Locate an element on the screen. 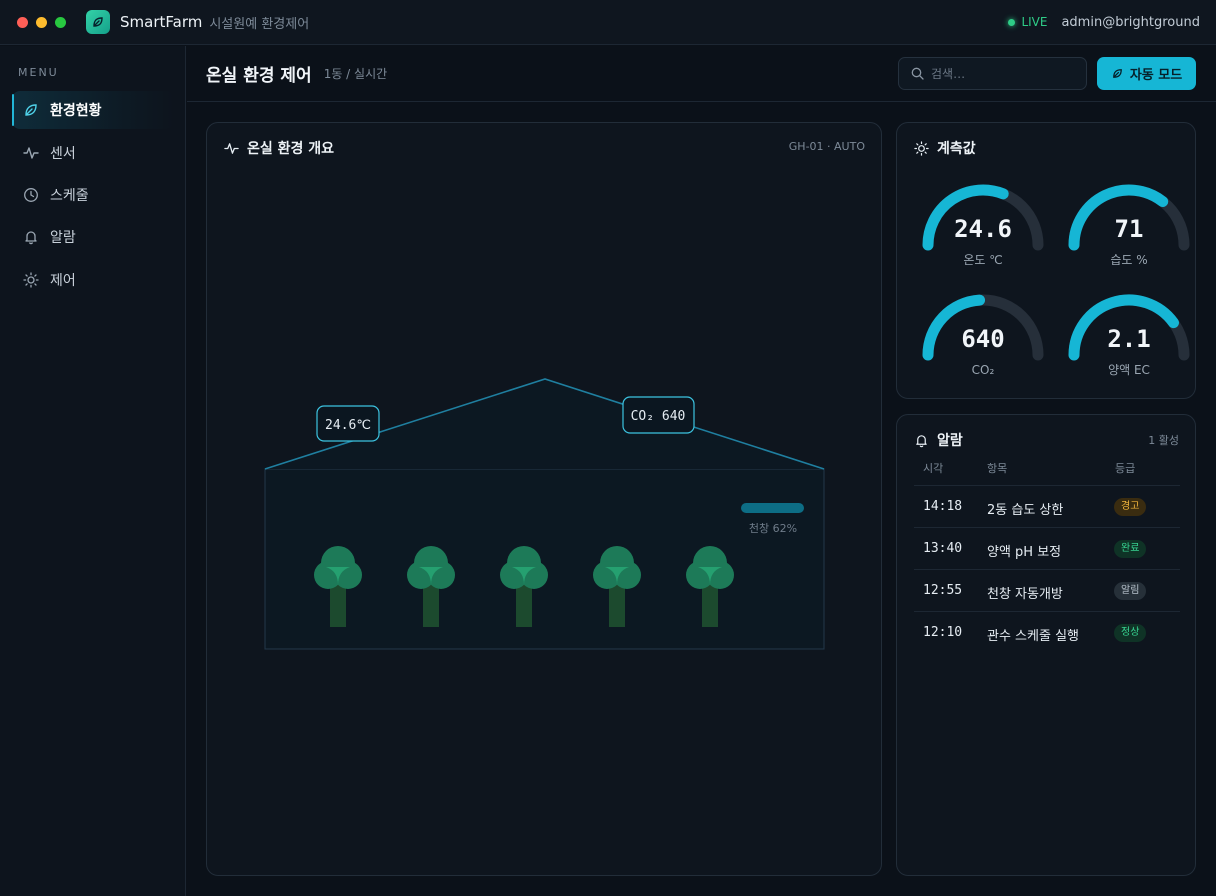 Image resolution: width=1216 pixels, height=896 pixels. sidebar-item-environment: 환경현황 is located at coordinates (93, 110).